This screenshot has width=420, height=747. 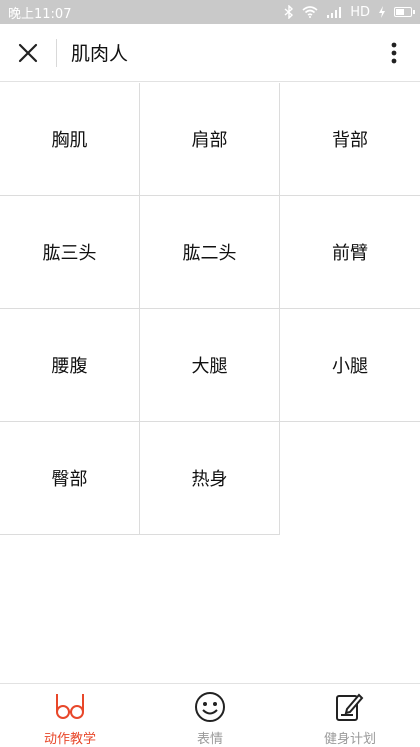 I want to click on grid-item-warmup: 热身, so click(x=210, y=478).